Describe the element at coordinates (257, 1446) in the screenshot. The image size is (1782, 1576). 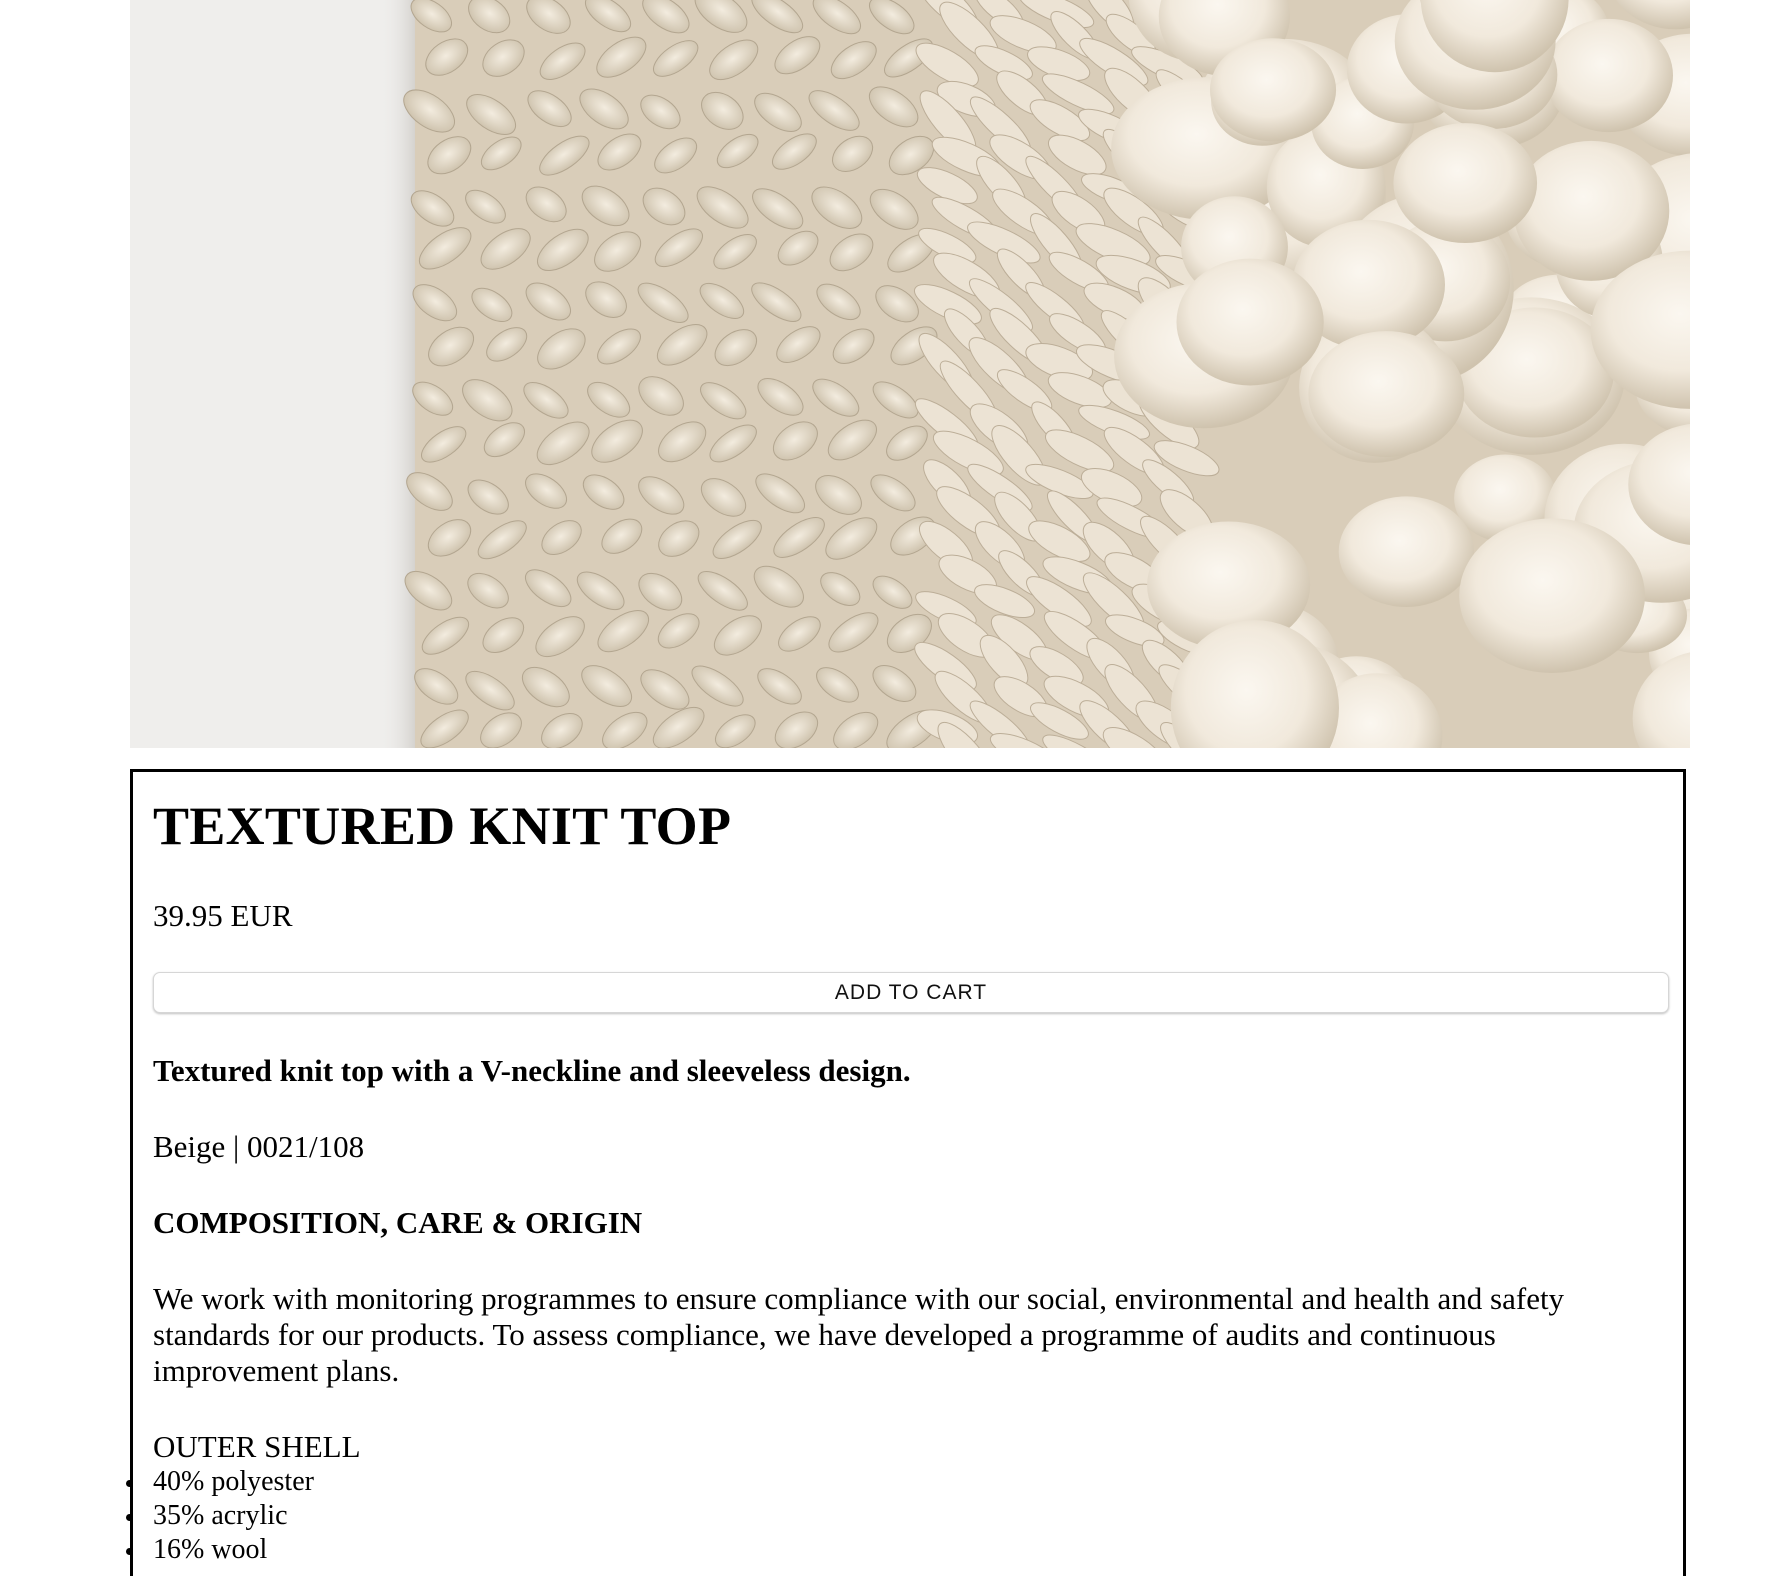
I see `outer-shell-label: OUTER SHELL` at that location.